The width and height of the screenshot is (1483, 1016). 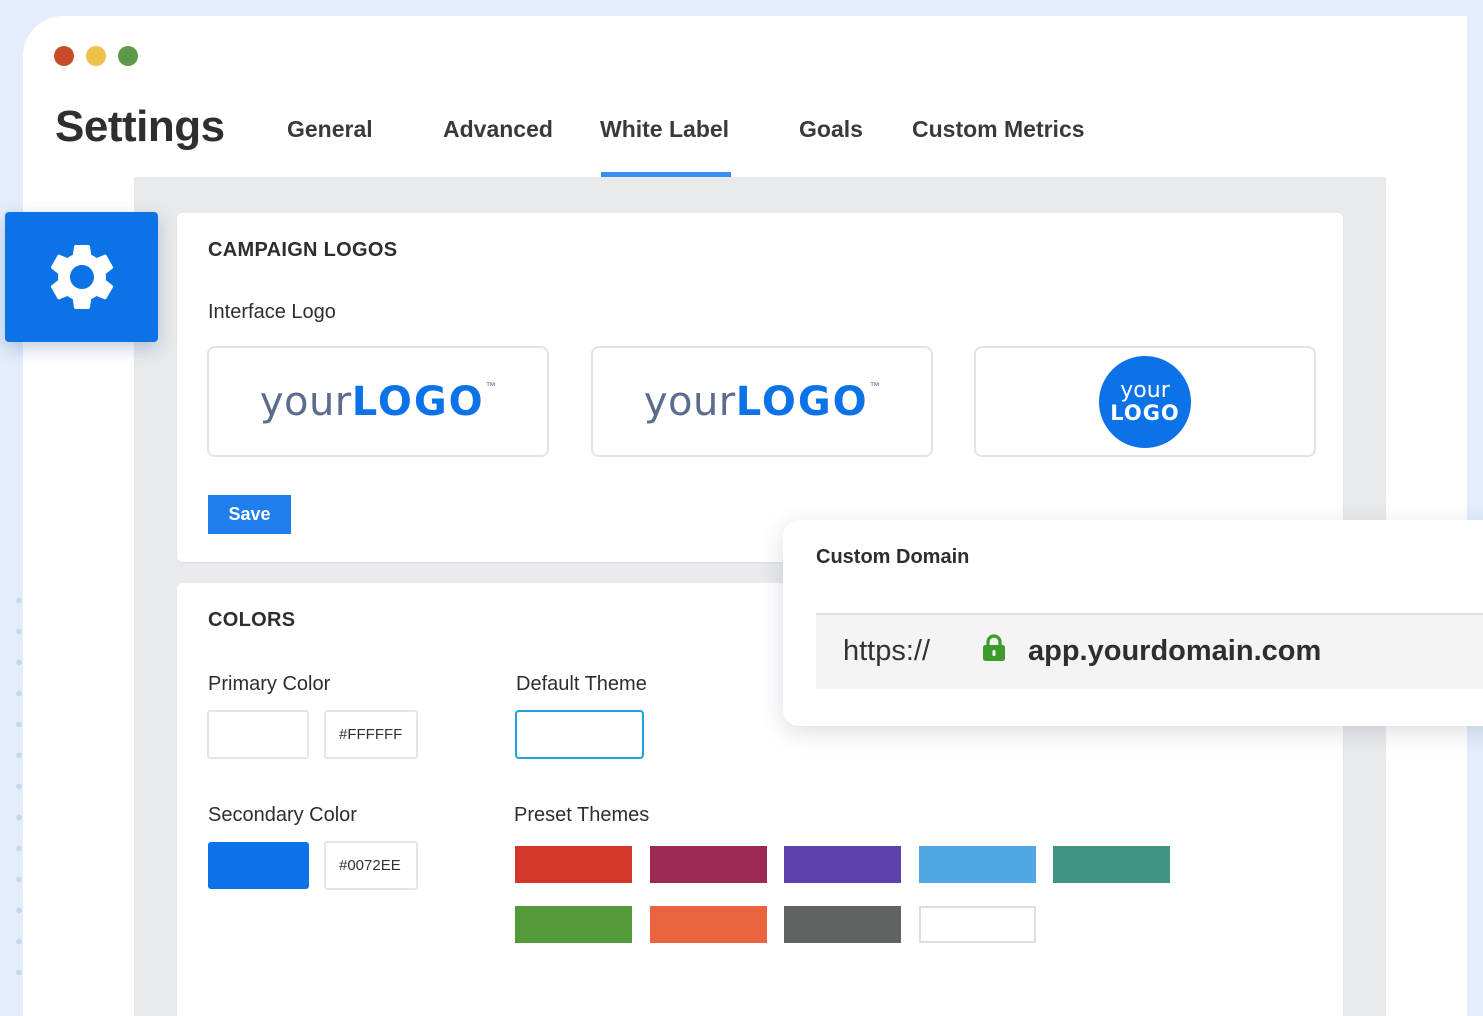 I want to click on window-controls, so click(x=96, y=56).